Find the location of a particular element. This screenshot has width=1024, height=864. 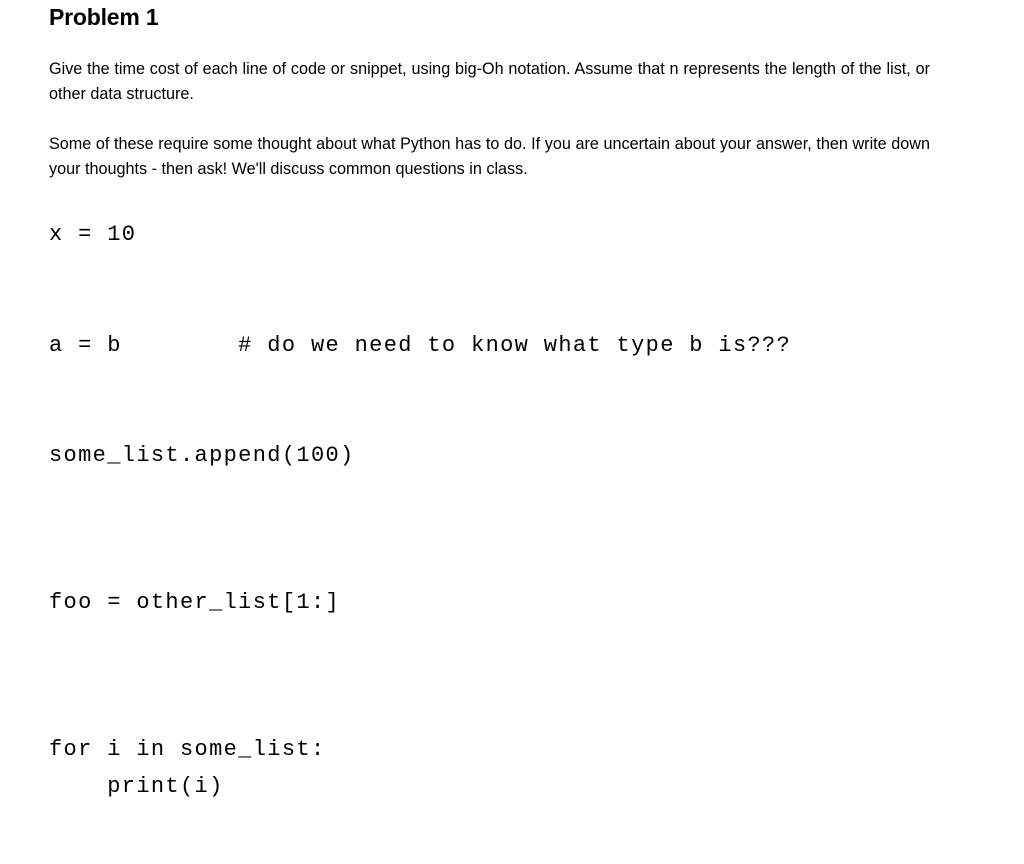

code-snippet-list-slice: foo = other_list[1:] is located at coordinates (195, 602).